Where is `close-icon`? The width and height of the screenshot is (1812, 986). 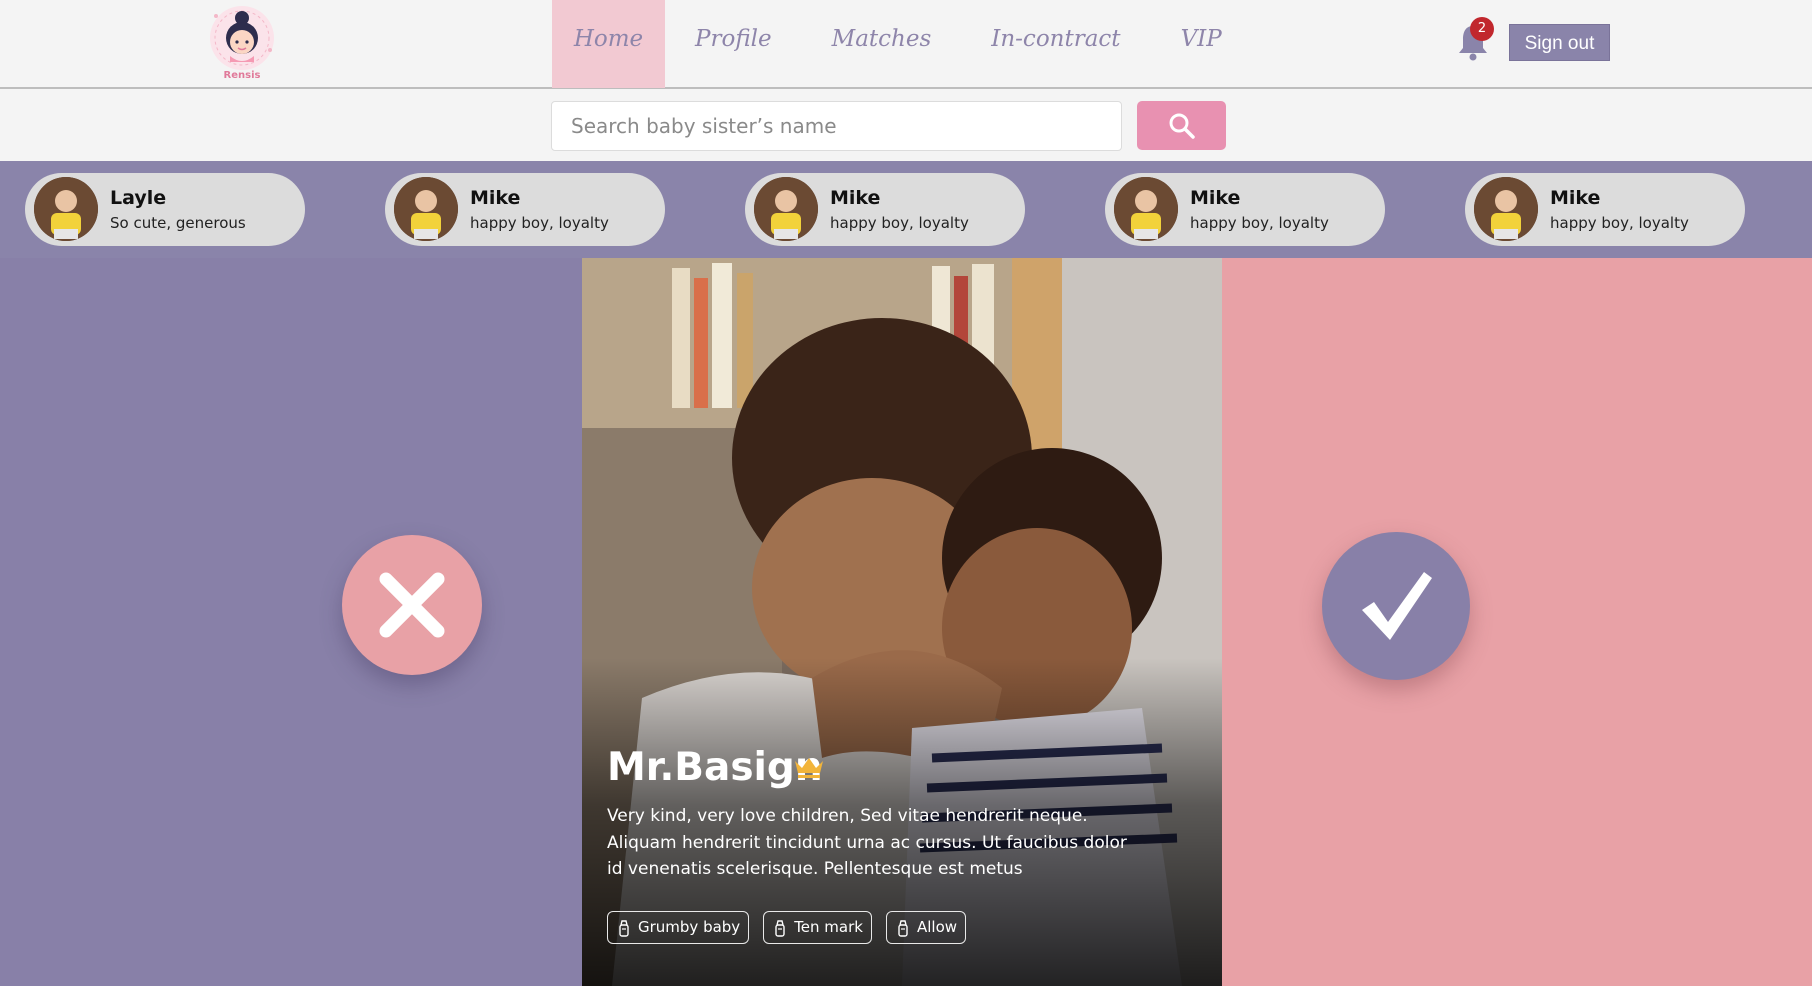
close-icon is located at coordinates (412, 605).